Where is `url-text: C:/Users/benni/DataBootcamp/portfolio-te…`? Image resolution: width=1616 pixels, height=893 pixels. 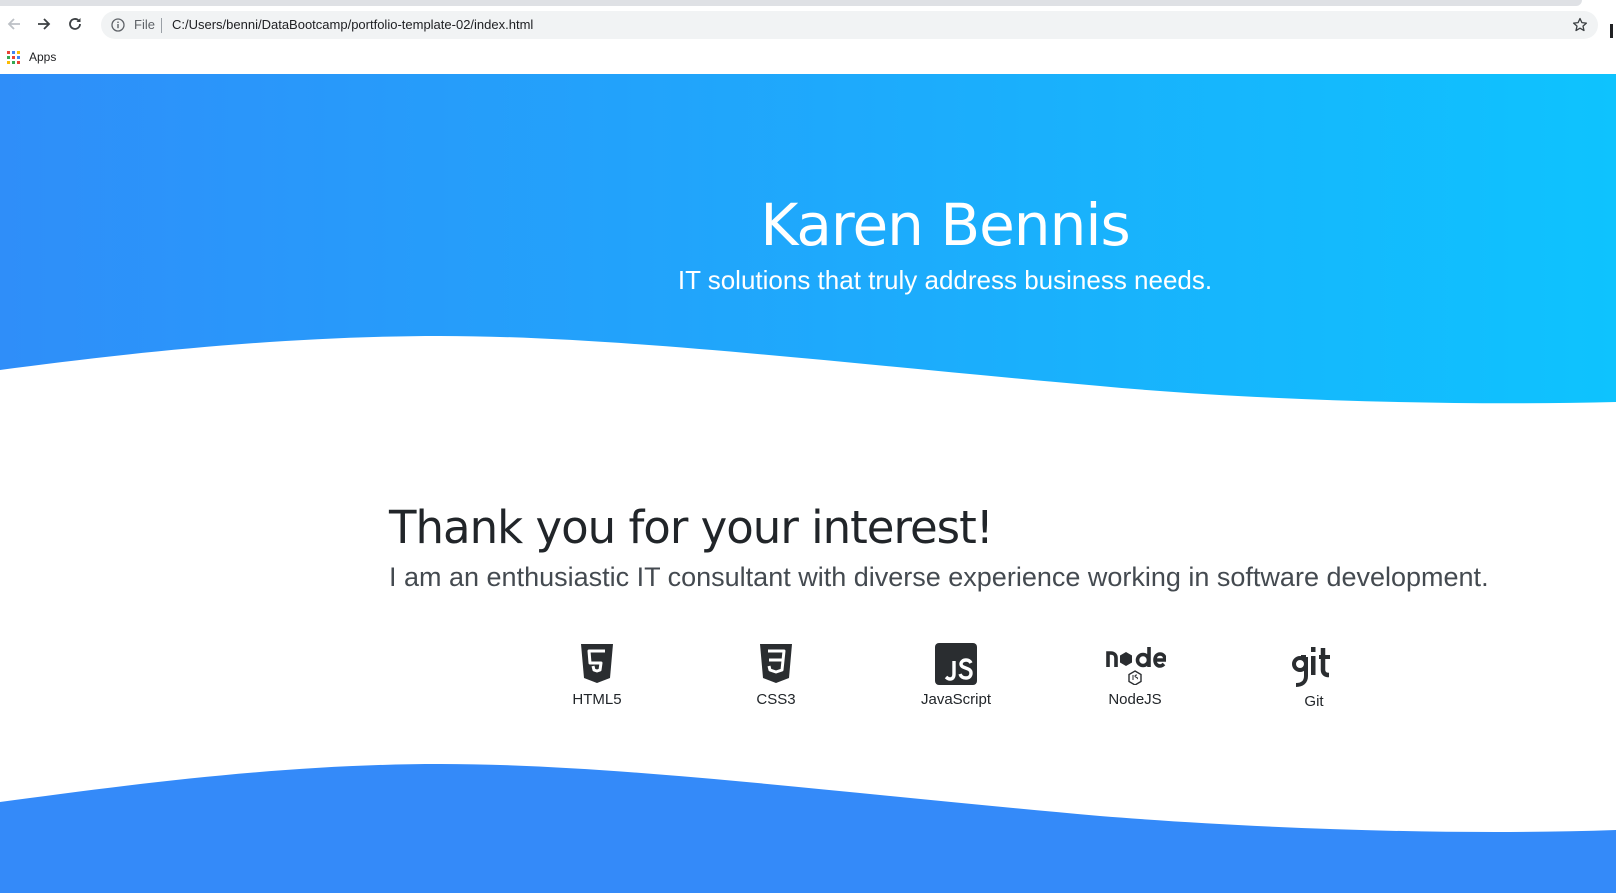
url-text: C:/Users/benni/DataBootcamp/portfolio-te… is located at coordinates (352, 25).